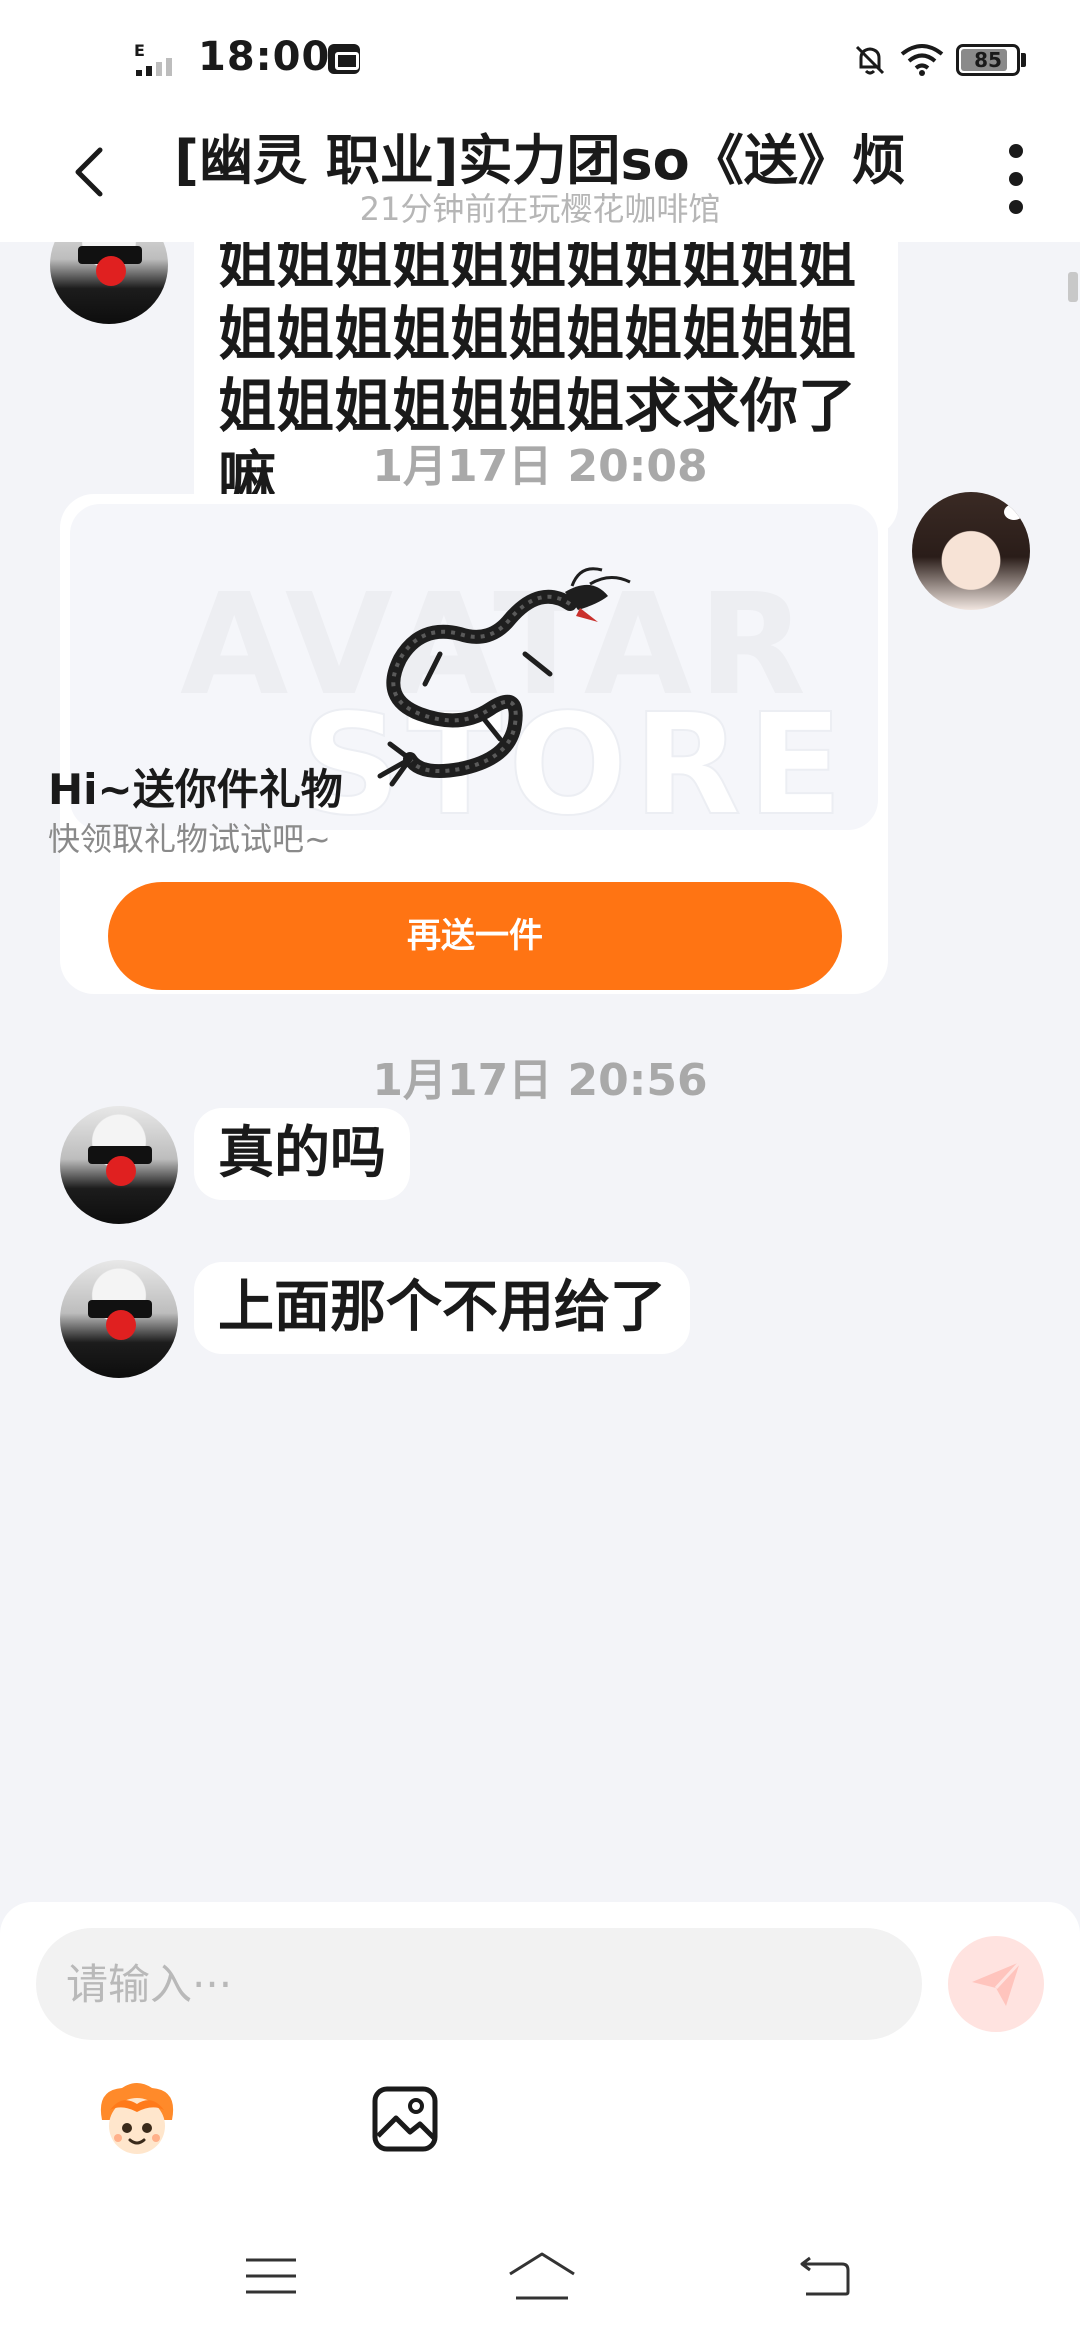 Image resolution: width=1080 pixels, height=2340 pixels. What do you see at coordinates (479, 1984) in the screenshot?
I see `message-input` at bounding box center [479, 1984].